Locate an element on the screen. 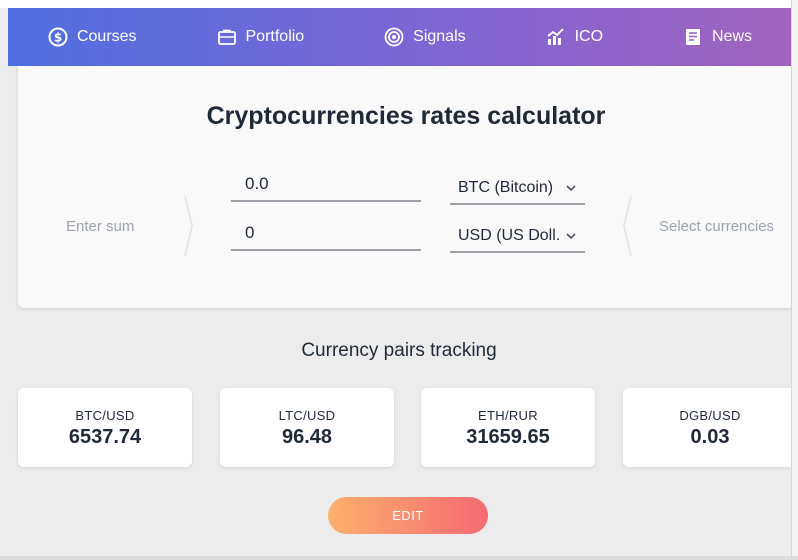 This screenshot has height=560, width=798. pair-card: ETH/RUR 31659.65 is located at coordinates (508, 427).